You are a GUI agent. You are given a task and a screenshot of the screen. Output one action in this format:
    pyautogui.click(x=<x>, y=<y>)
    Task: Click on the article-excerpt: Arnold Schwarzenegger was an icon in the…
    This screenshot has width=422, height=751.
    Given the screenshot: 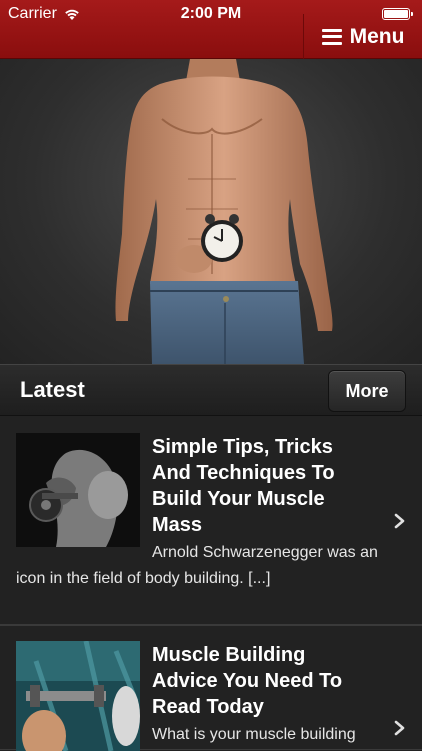 What is the action you would take?
    pyautogui.click(x=197, y=565)
    